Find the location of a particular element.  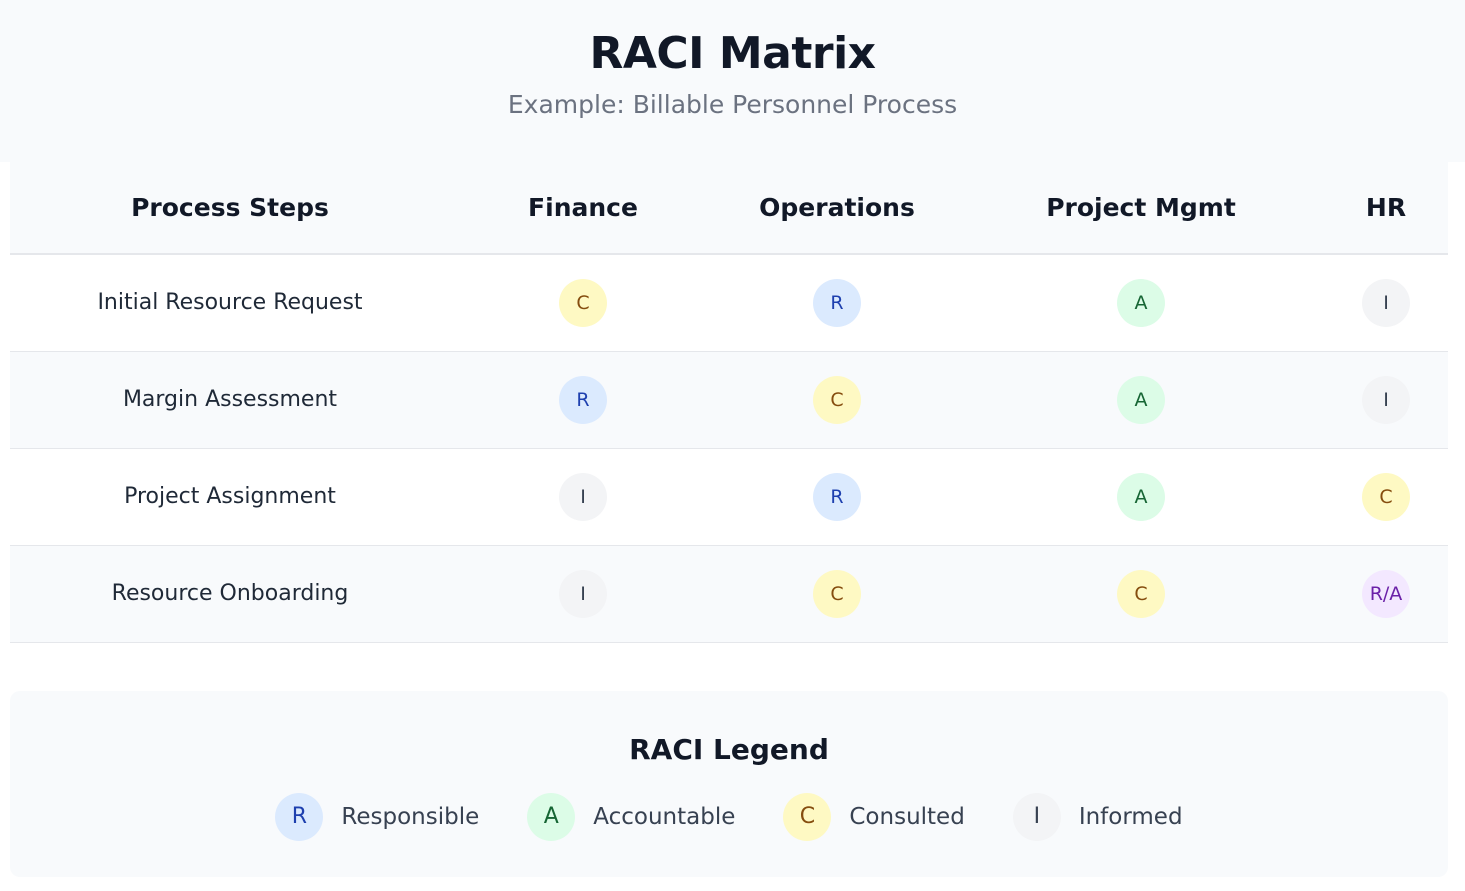

legend-label: Responsible is located at coordinates (410, 817).